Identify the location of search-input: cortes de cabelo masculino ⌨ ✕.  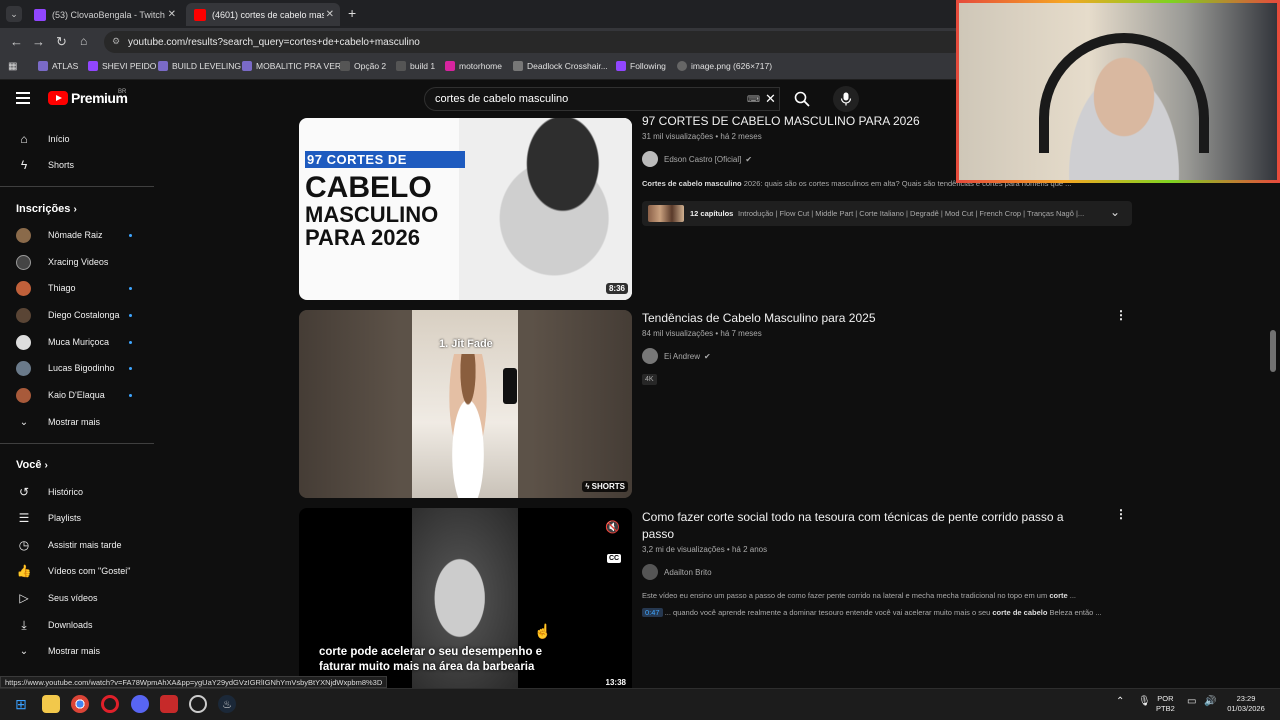
(602, 99).